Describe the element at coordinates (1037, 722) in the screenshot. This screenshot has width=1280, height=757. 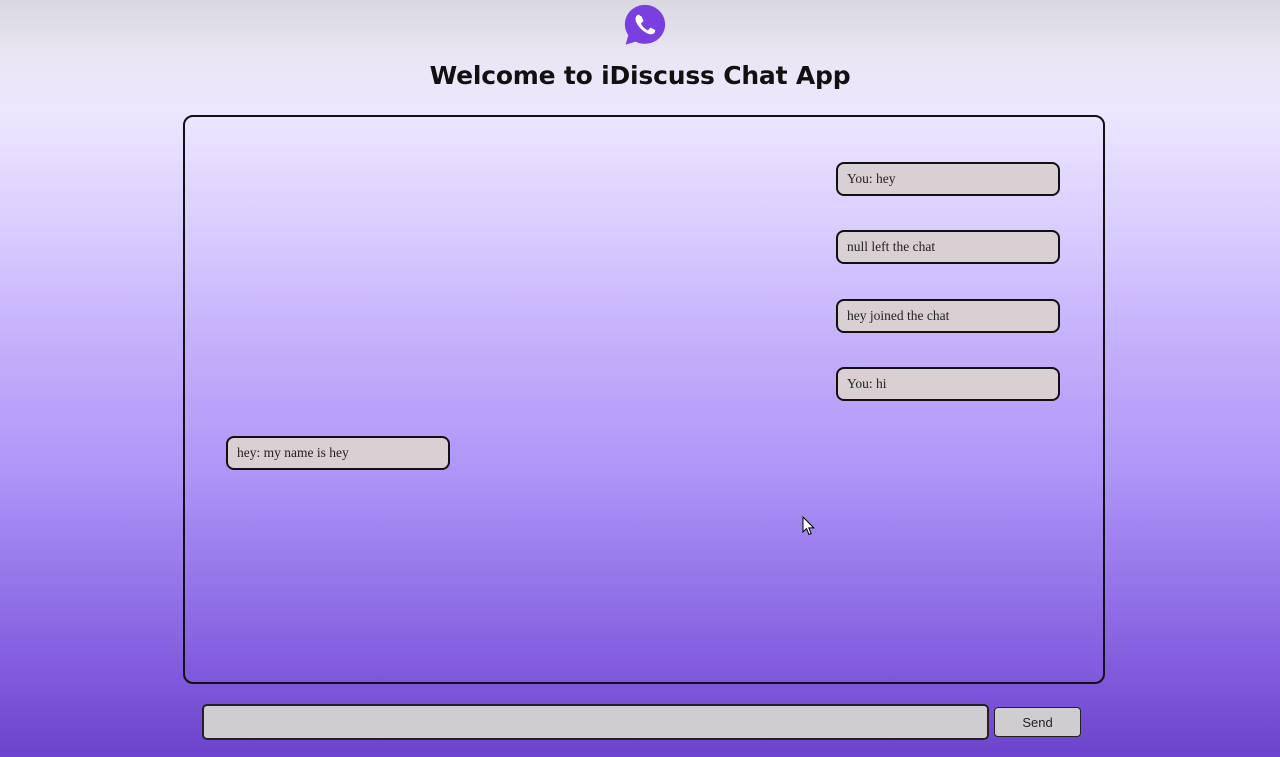
I see `send-button: Send` at that location.